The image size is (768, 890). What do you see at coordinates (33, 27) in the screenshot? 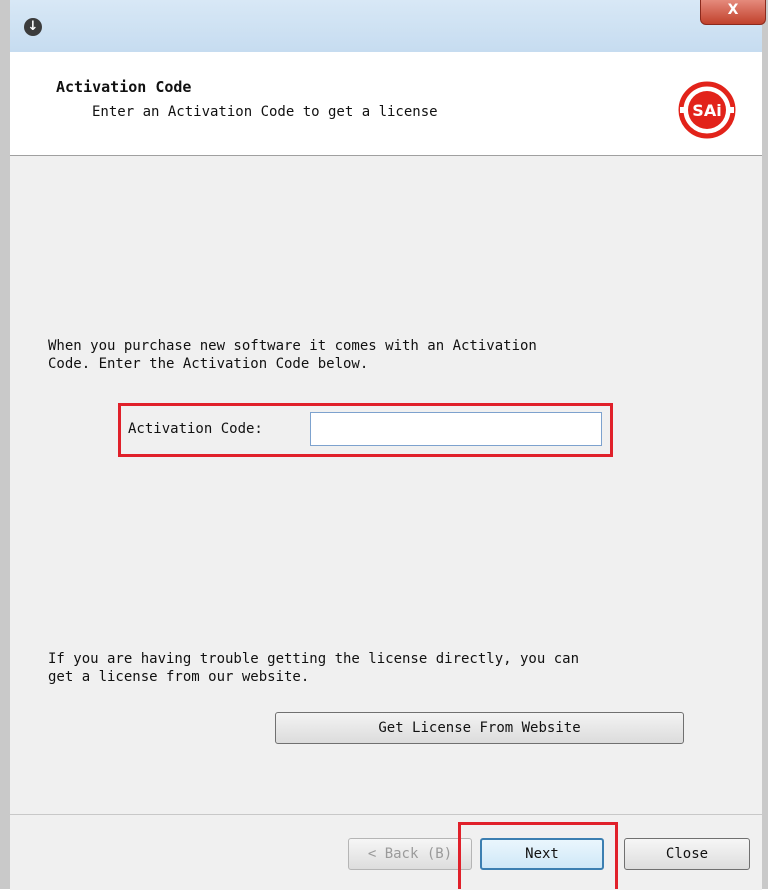
I see `download-icon: ↓` at bounding box center [33, 27].